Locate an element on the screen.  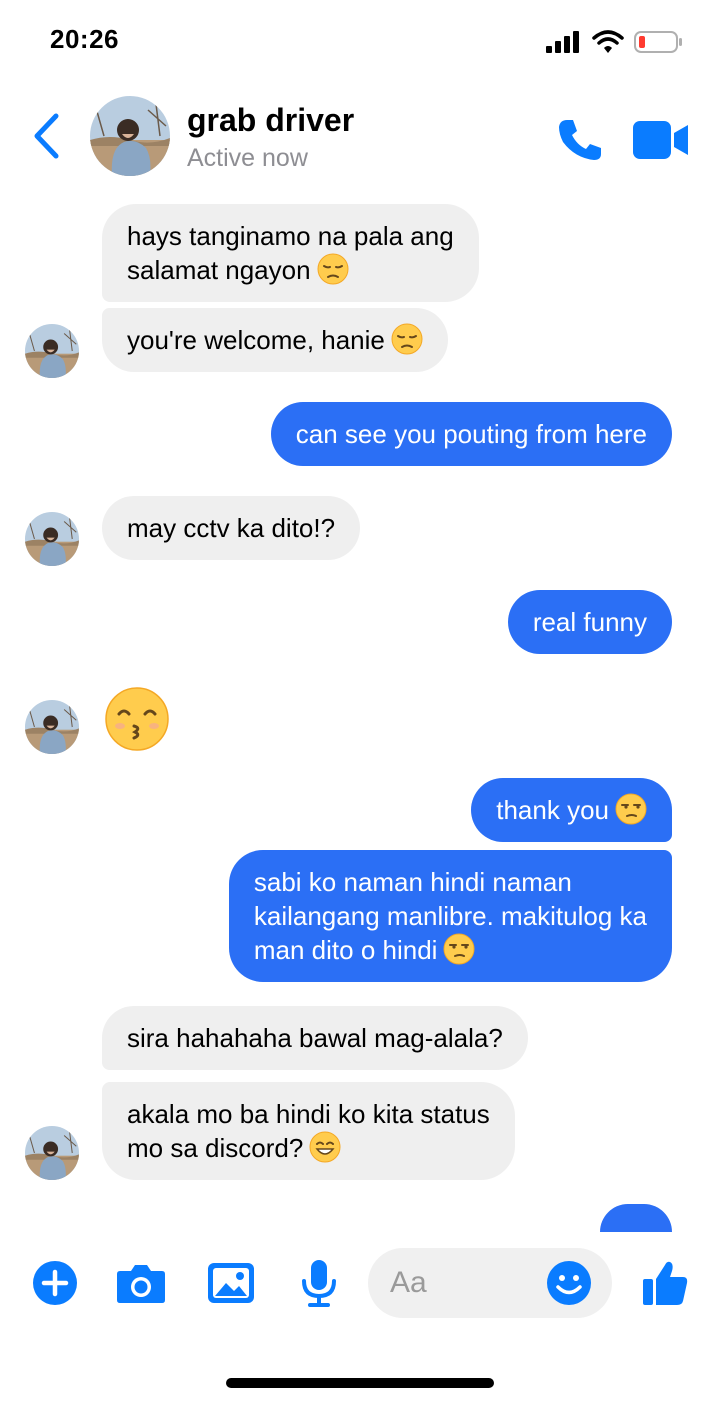
wifi-icon is located at coordinates (608, 41).